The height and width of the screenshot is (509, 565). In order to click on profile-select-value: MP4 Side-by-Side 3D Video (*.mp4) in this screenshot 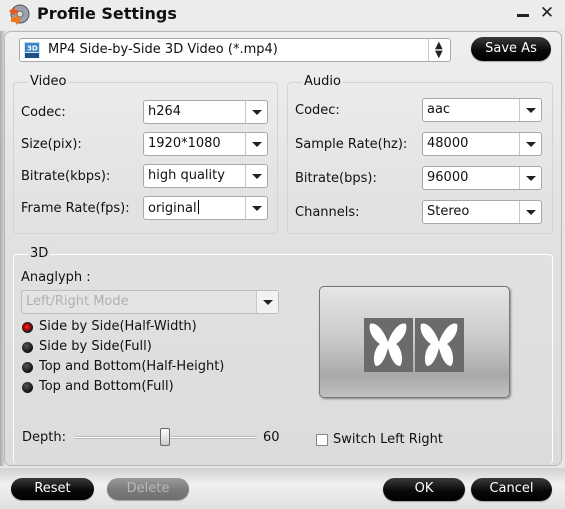, I will do `click(163, 49)`.